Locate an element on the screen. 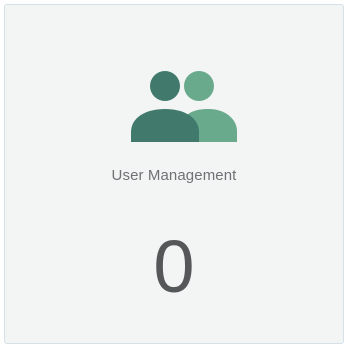 This screenshot has width=346, height=351. users-icon is located at coordinates (185, 107).